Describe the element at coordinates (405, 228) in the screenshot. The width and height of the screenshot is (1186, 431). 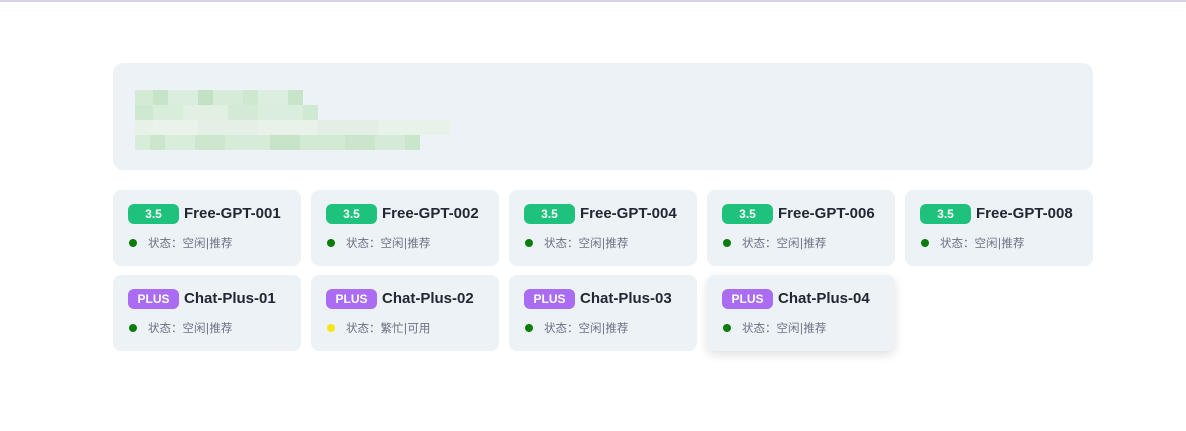
I see `model-card: 3.5 Free-GPT-002 状态：空闲|推荐` at that location.